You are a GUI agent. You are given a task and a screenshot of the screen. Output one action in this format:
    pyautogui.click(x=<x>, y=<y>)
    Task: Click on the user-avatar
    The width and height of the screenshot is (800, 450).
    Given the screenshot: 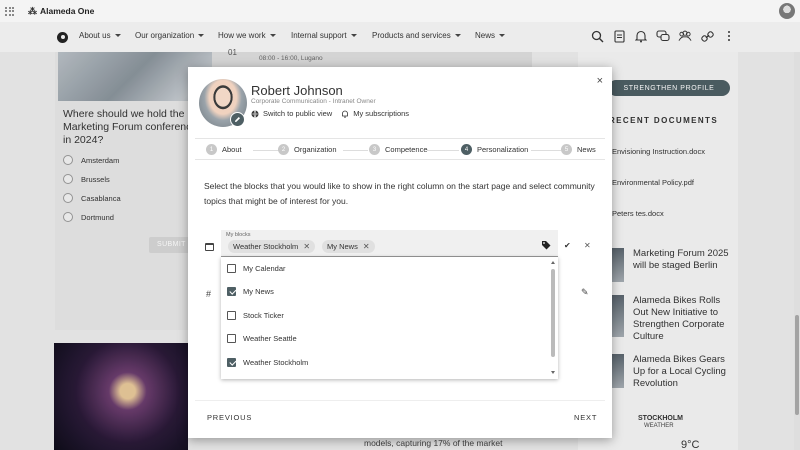 What is the action you would take?
    pyautogui.click(x=787, y=11)
    